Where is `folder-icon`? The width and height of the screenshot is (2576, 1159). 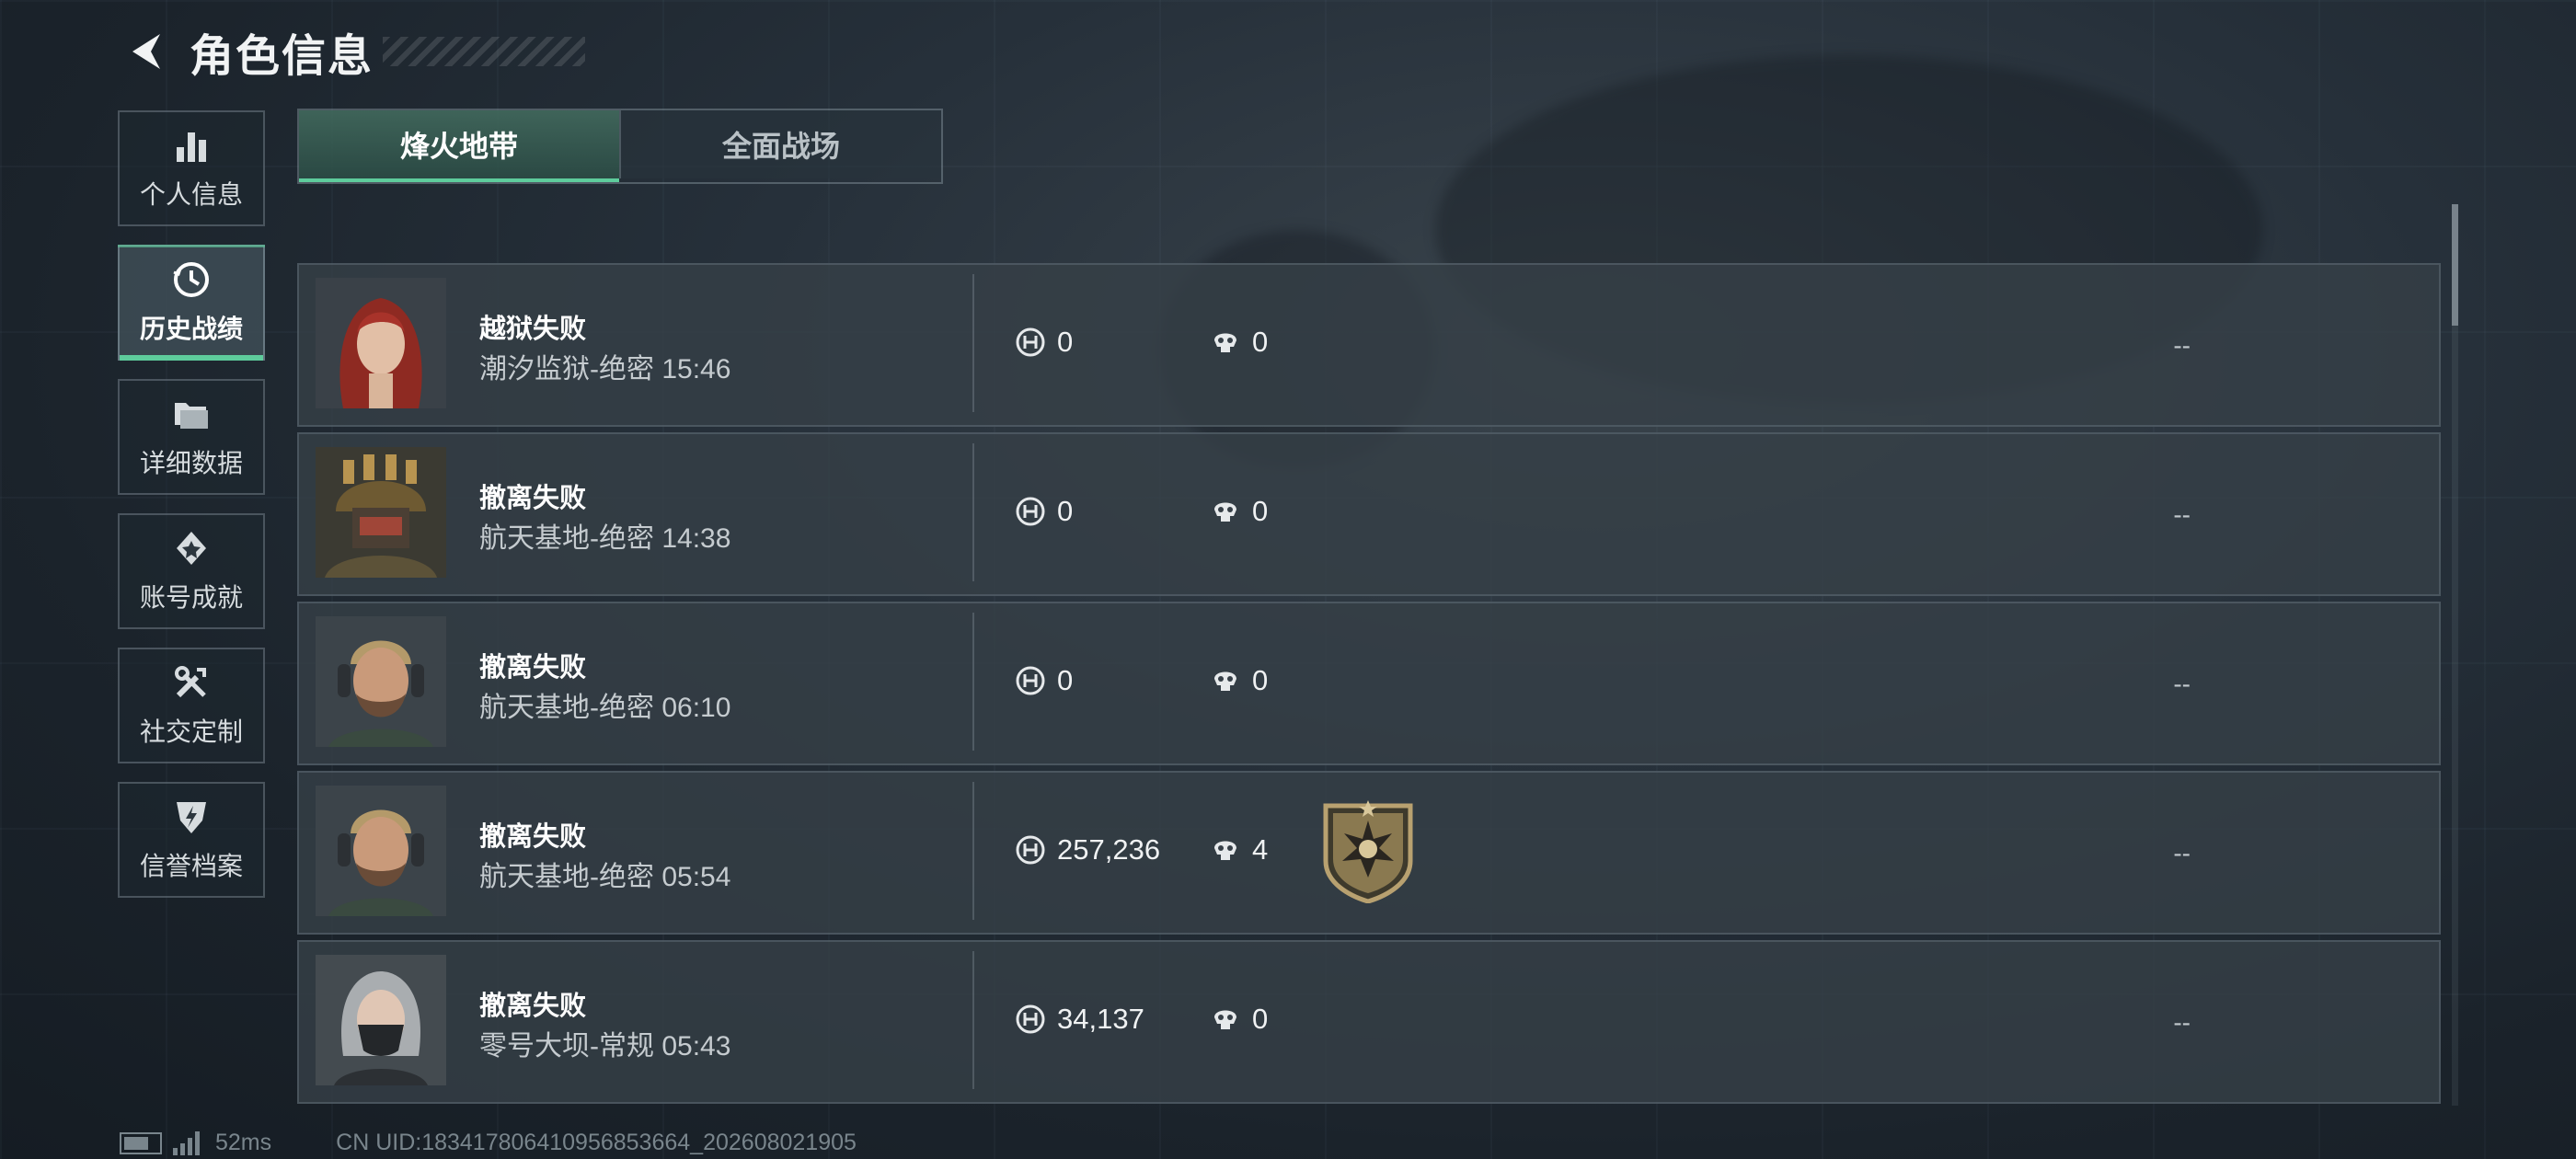 folder-icon is located at coordinates (191, 416).